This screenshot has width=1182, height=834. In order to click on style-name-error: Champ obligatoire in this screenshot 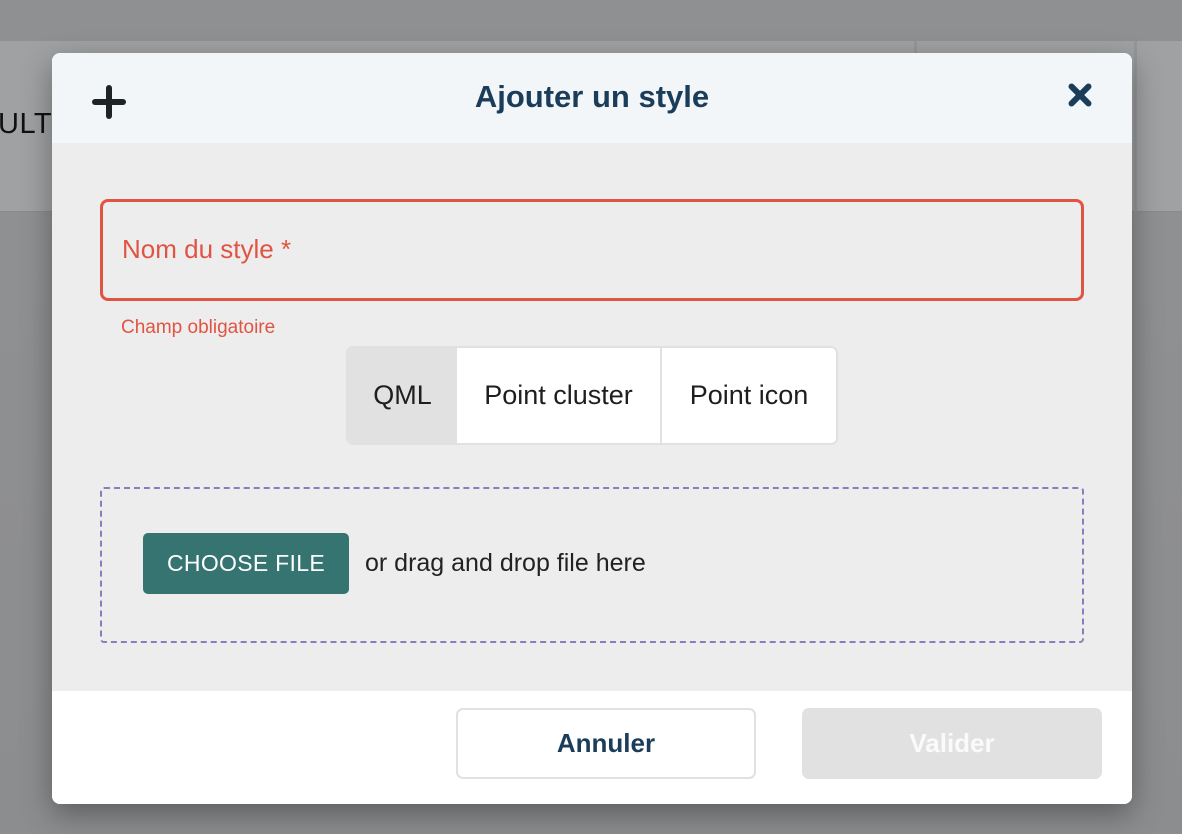, I will do `click(198, 327)`.